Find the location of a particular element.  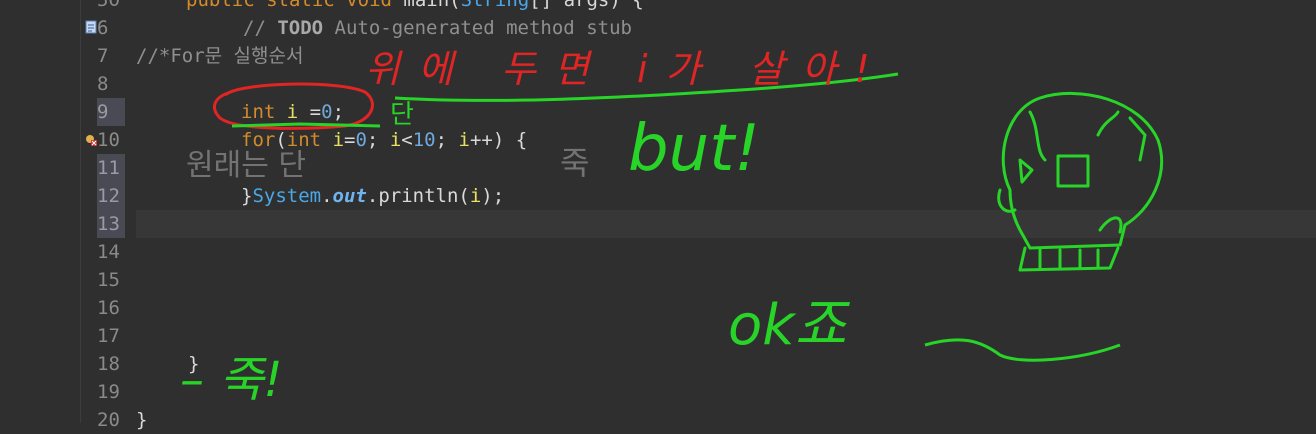

green-handwriting-dan: 단 is located at coordinates (402, 115).